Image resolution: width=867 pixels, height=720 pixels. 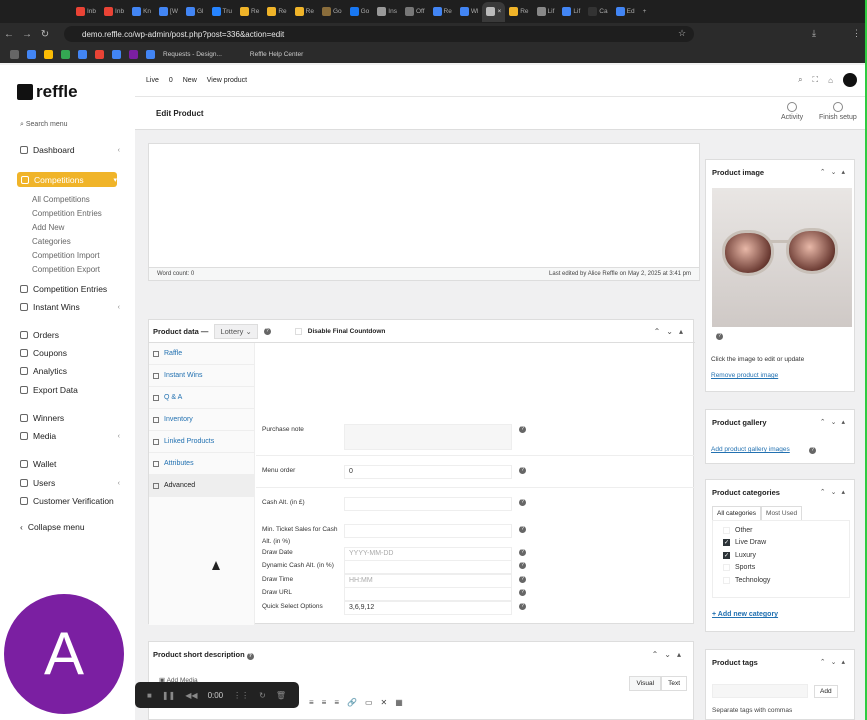 I want to click on trash-icon: 🗑, so click(x=281, y=695).